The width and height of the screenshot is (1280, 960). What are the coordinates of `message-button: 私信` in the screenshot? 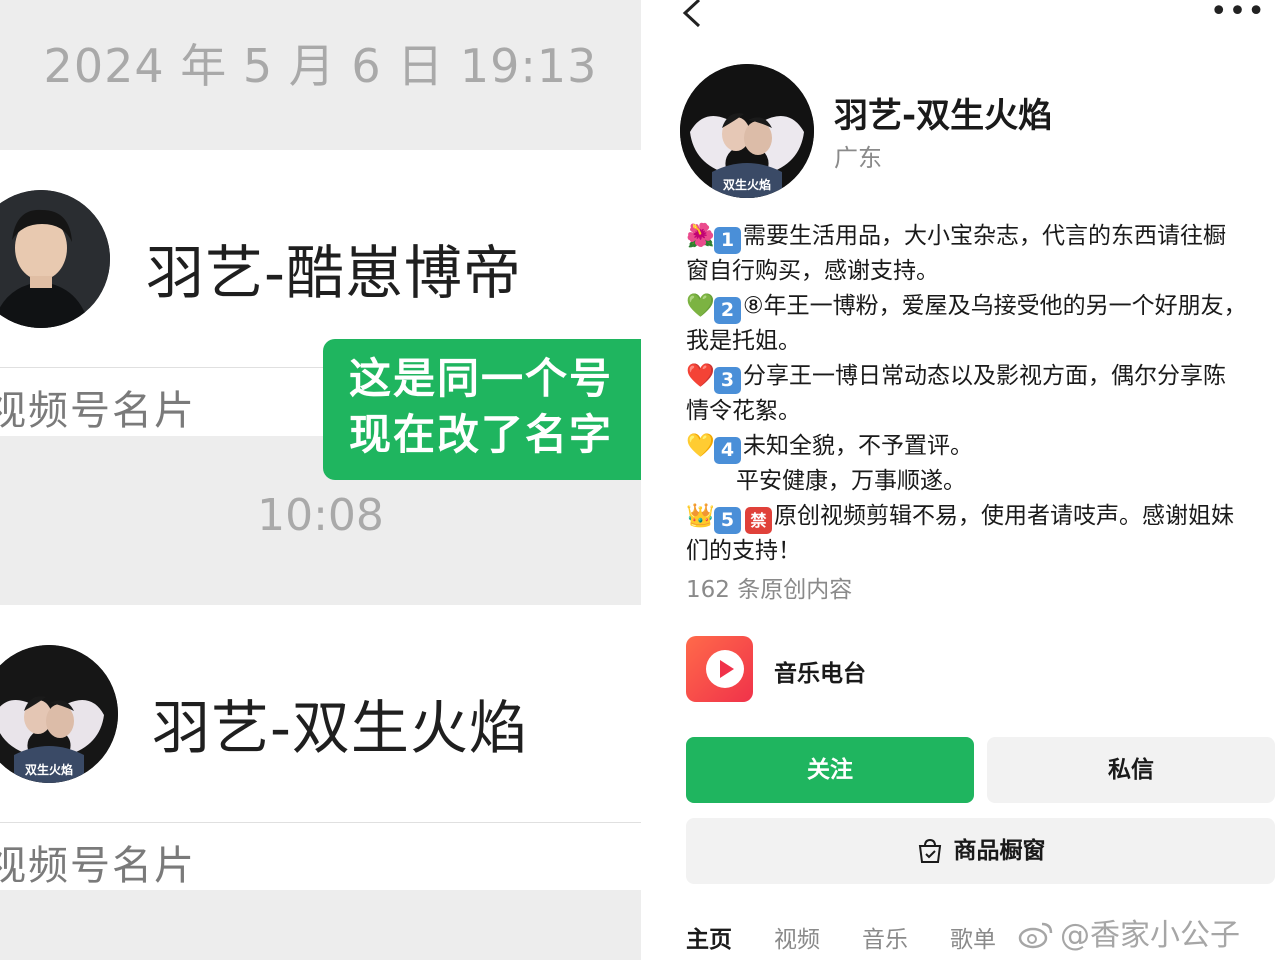 It's located at (1131, 770).